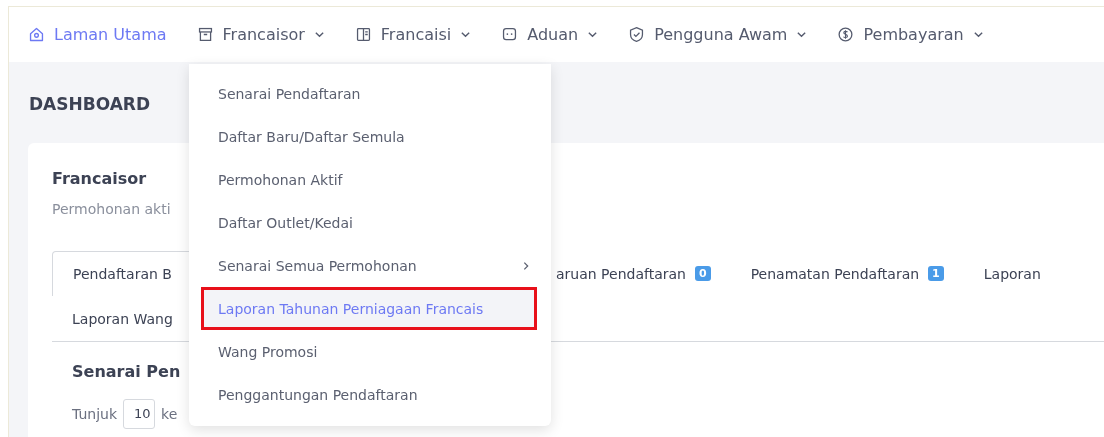  I want to click on tab: Laporan, so click(1012, 273).